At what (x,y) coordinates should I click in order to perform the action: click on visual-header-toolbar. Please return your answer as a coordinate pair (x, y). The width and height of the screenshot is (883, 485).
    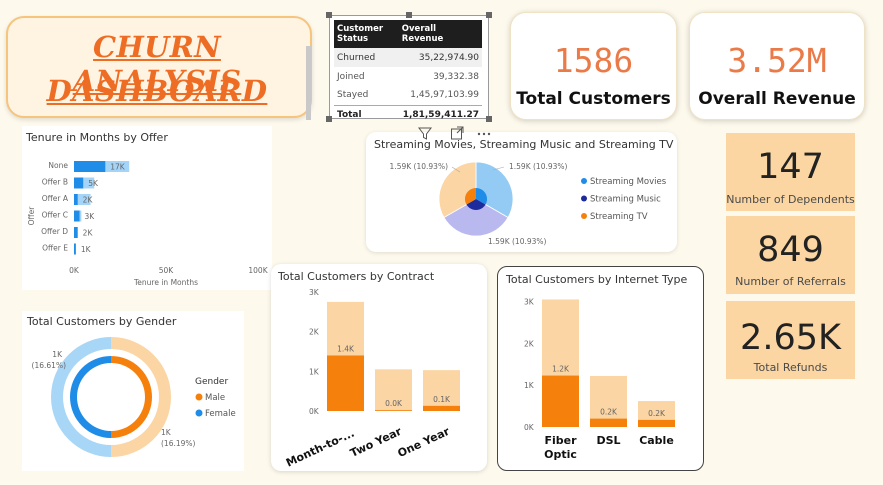
    Looking at the image, I should click on (458, 134).